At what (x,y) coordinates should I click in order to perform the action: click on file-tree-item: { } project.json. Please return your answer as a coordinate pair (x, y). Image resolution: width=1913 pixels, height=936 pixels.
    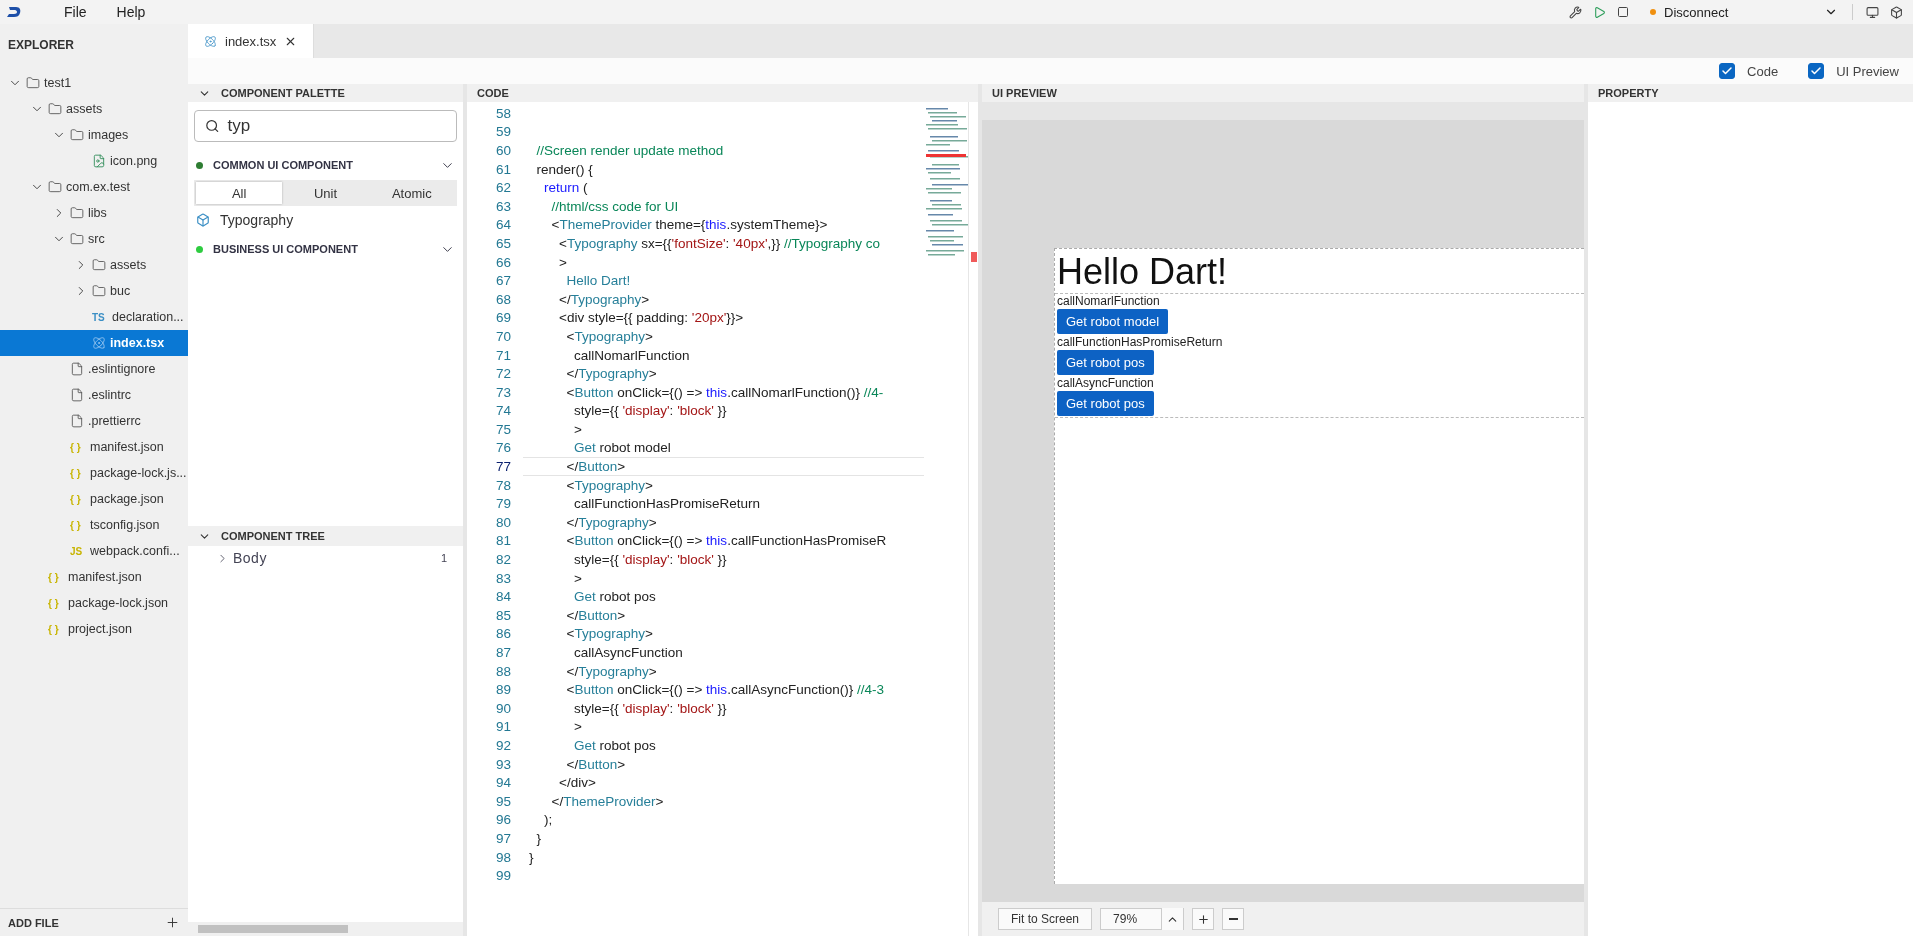
    Looking at the image, I should click on (94, 629).